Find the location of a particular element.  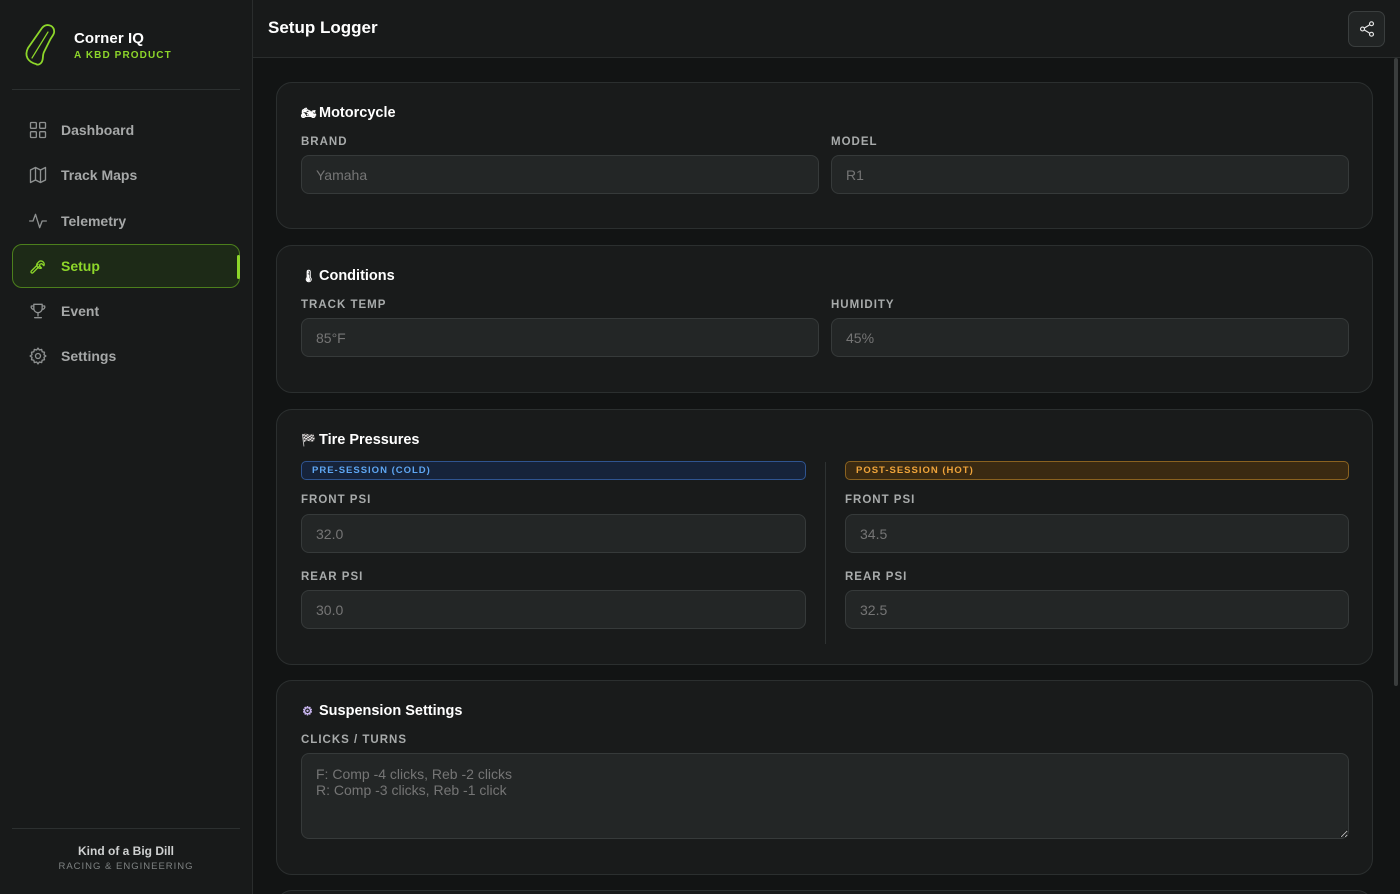

footer-title: Kind of a Big Dill is located at coordinates (126, 851).